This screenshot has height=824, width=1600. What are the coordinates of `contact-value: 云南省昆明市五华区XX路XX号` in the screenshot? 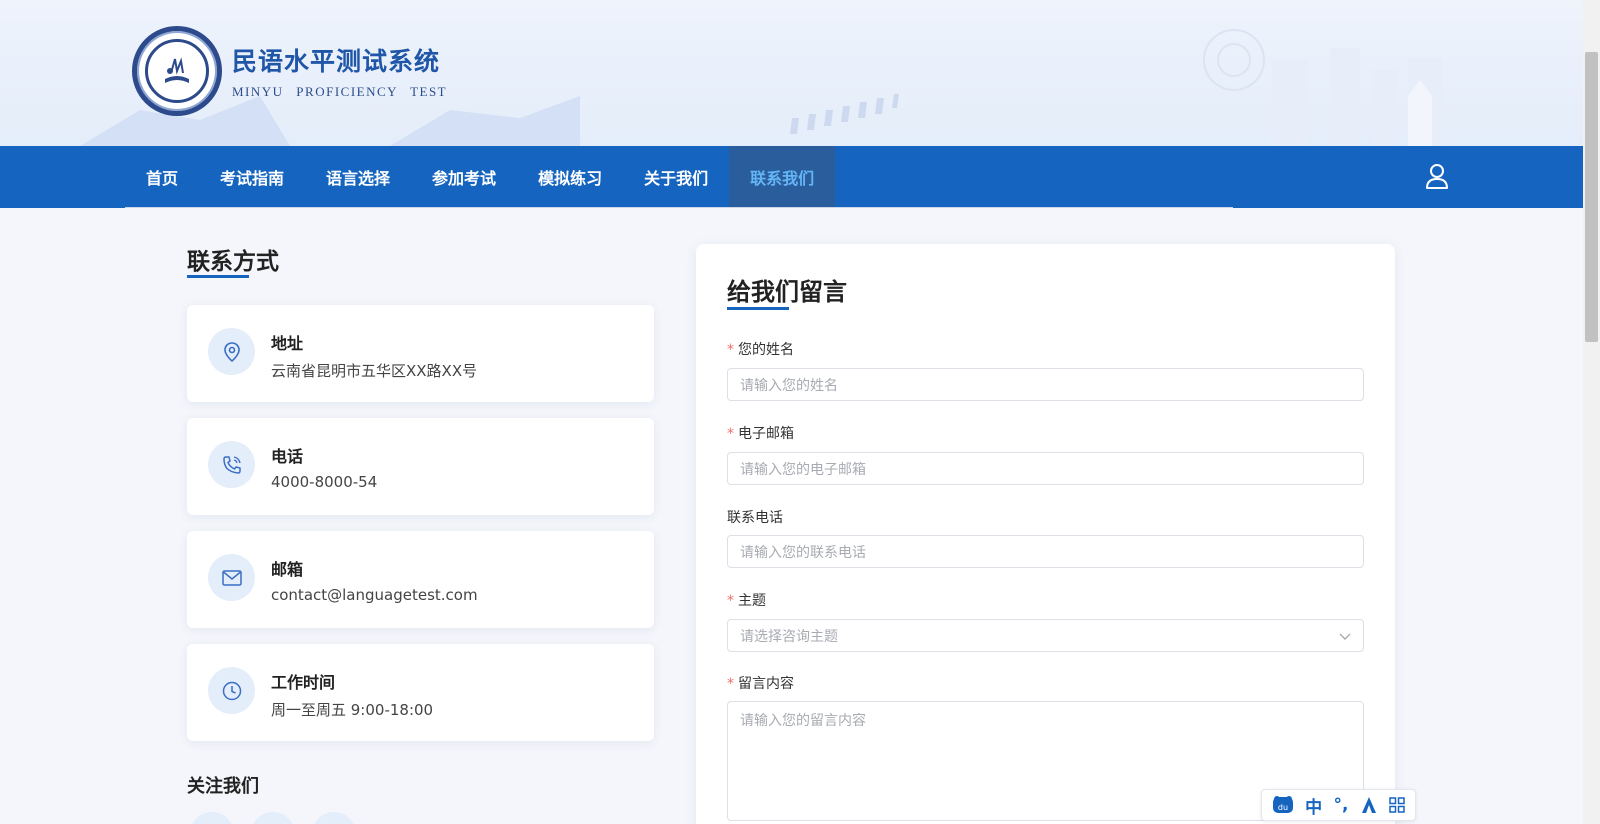 It's located at (374, 371).